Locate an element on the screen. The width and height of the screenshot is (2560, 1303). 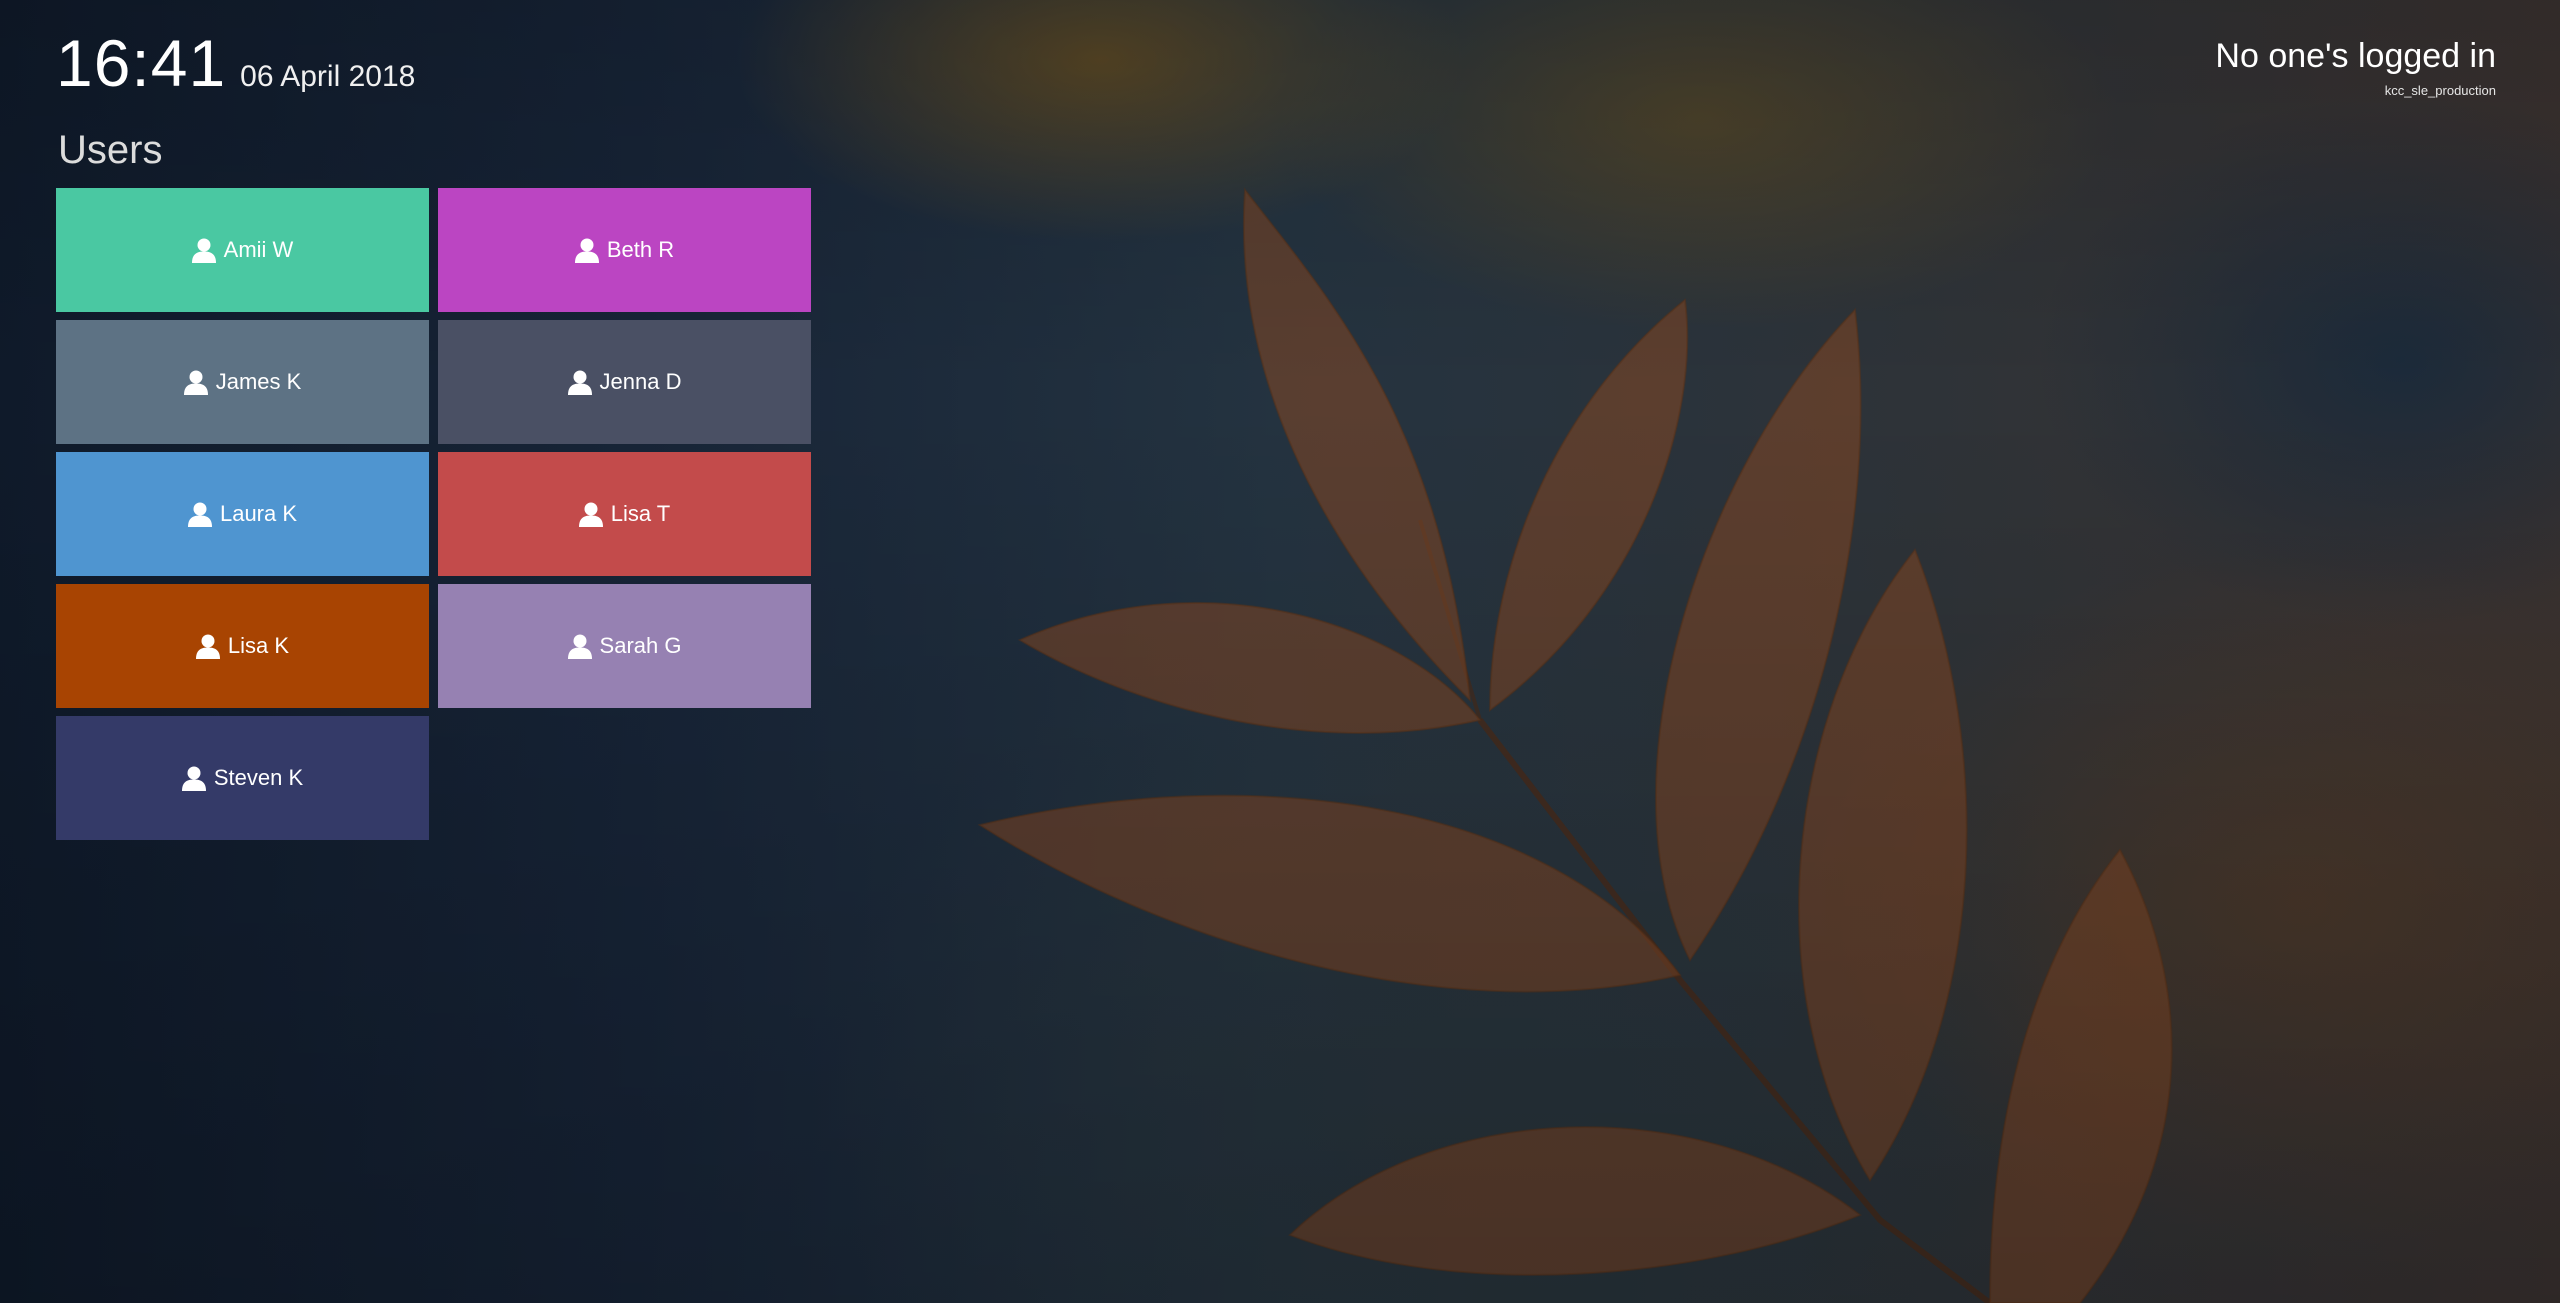
user-tile: Beth R is located at coordinates (624, 250).